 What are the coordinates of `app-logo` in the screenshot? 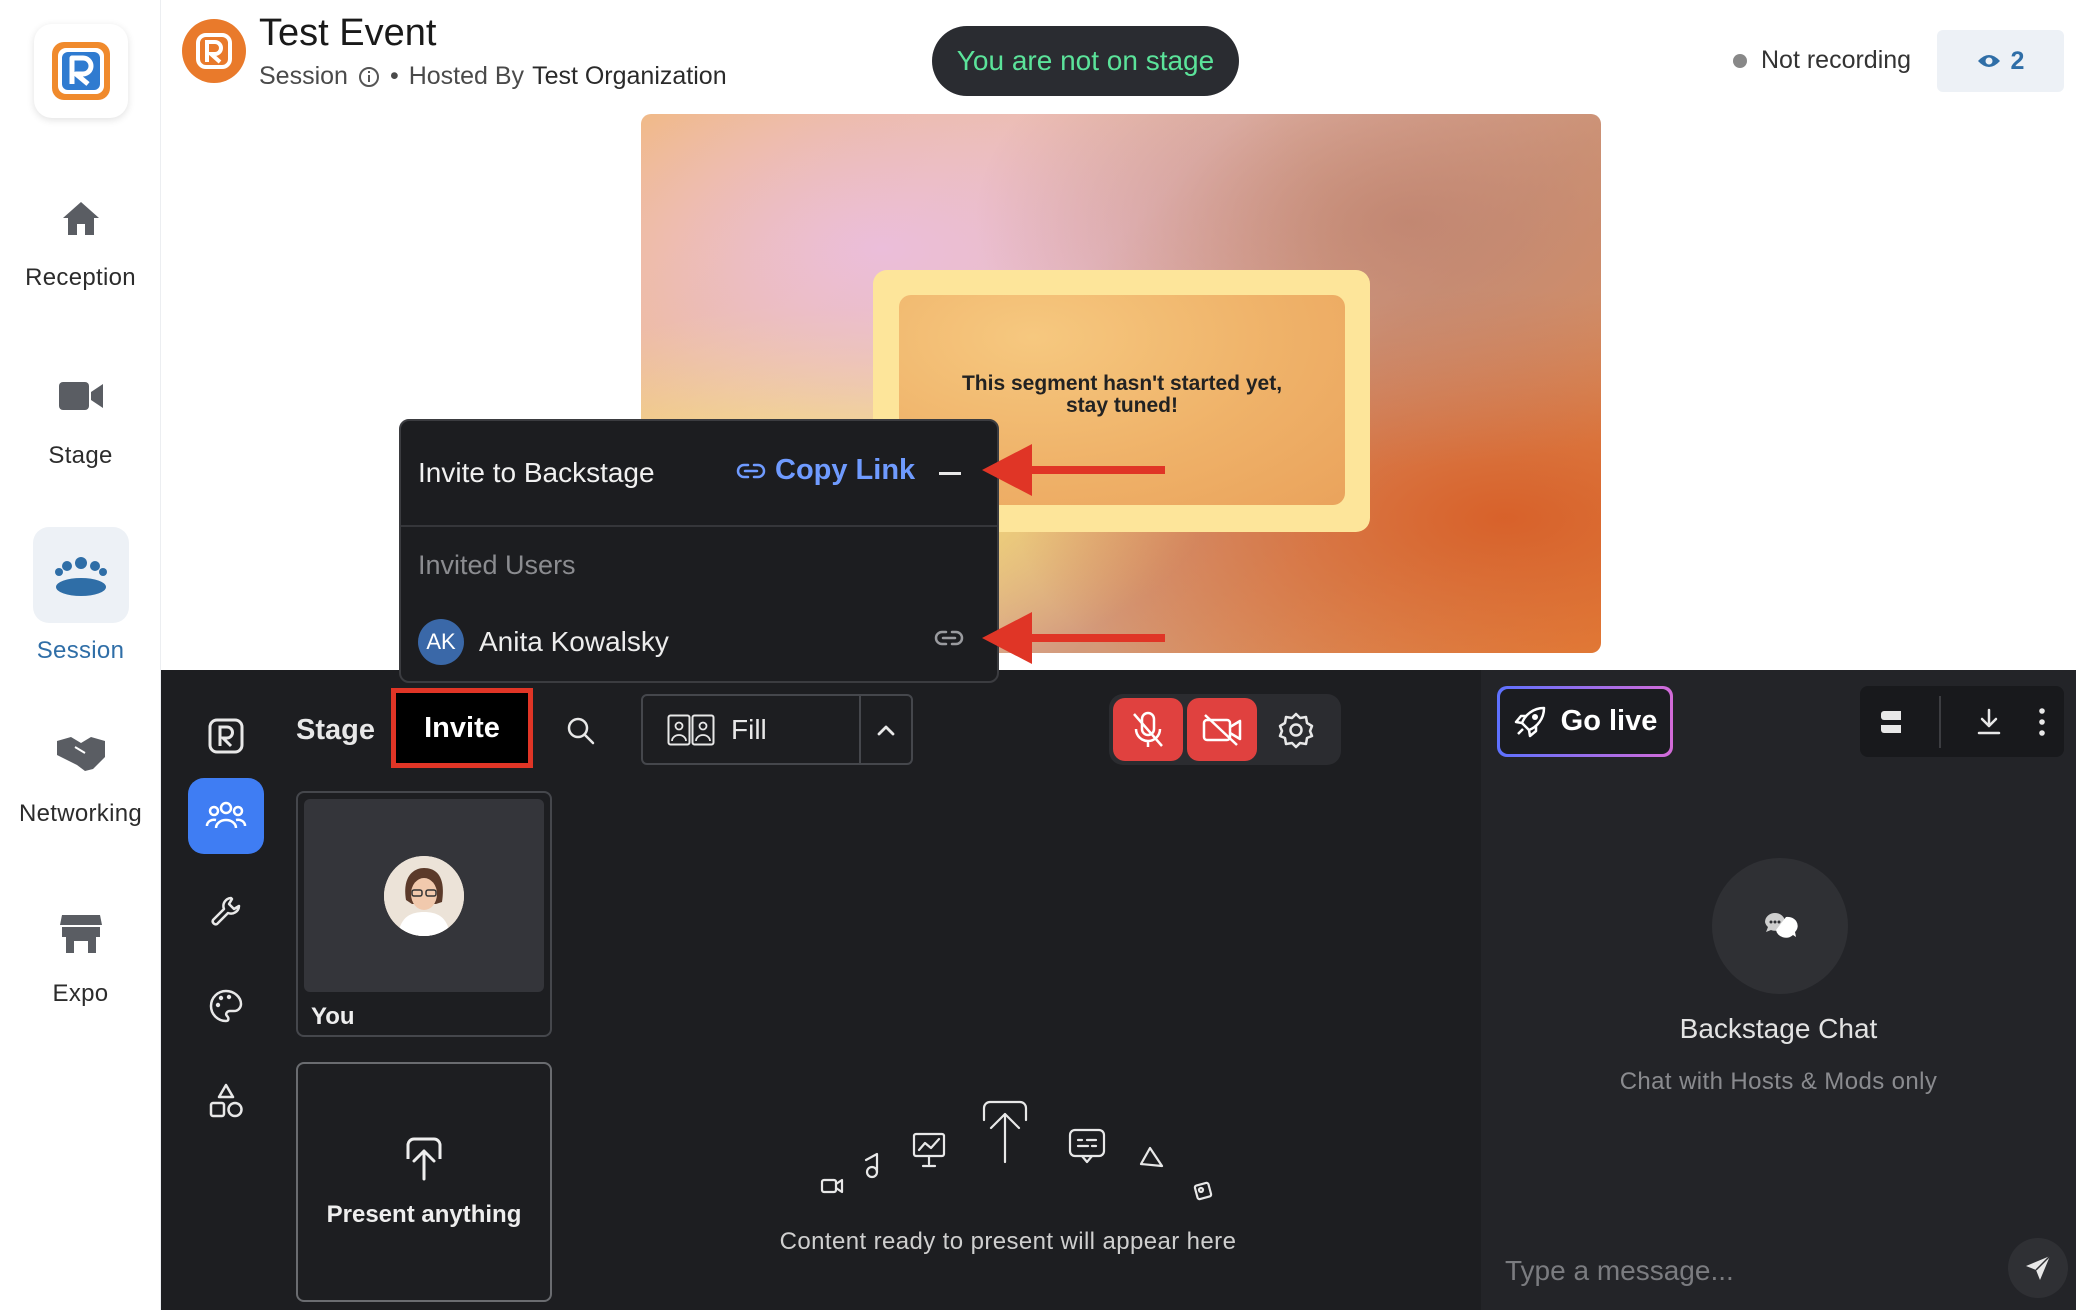 It's located at (81, 71).